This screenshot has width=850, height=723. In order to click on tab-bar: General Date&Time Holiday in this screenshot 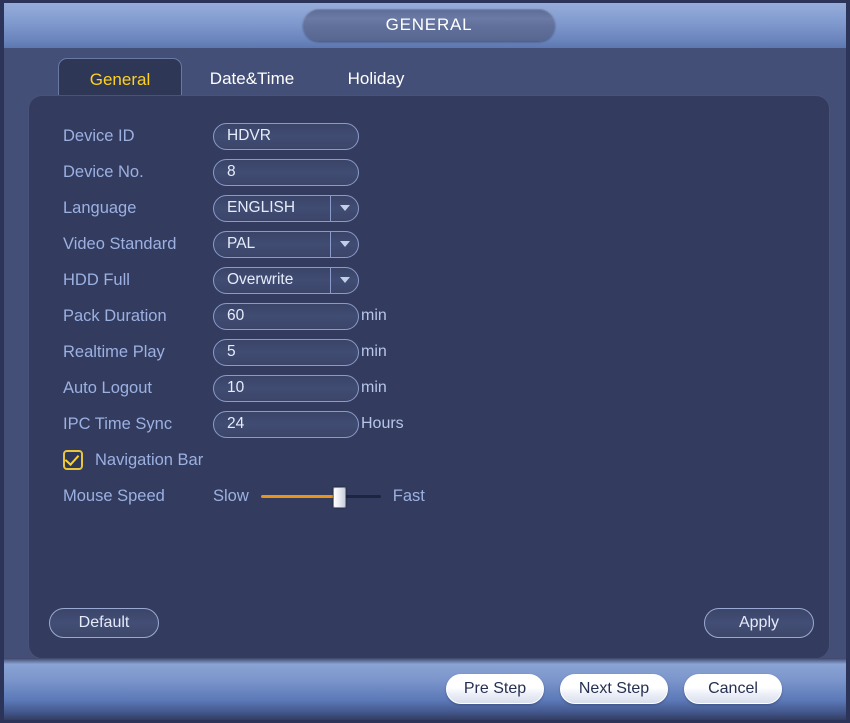, I will do `click(425, 74)`.